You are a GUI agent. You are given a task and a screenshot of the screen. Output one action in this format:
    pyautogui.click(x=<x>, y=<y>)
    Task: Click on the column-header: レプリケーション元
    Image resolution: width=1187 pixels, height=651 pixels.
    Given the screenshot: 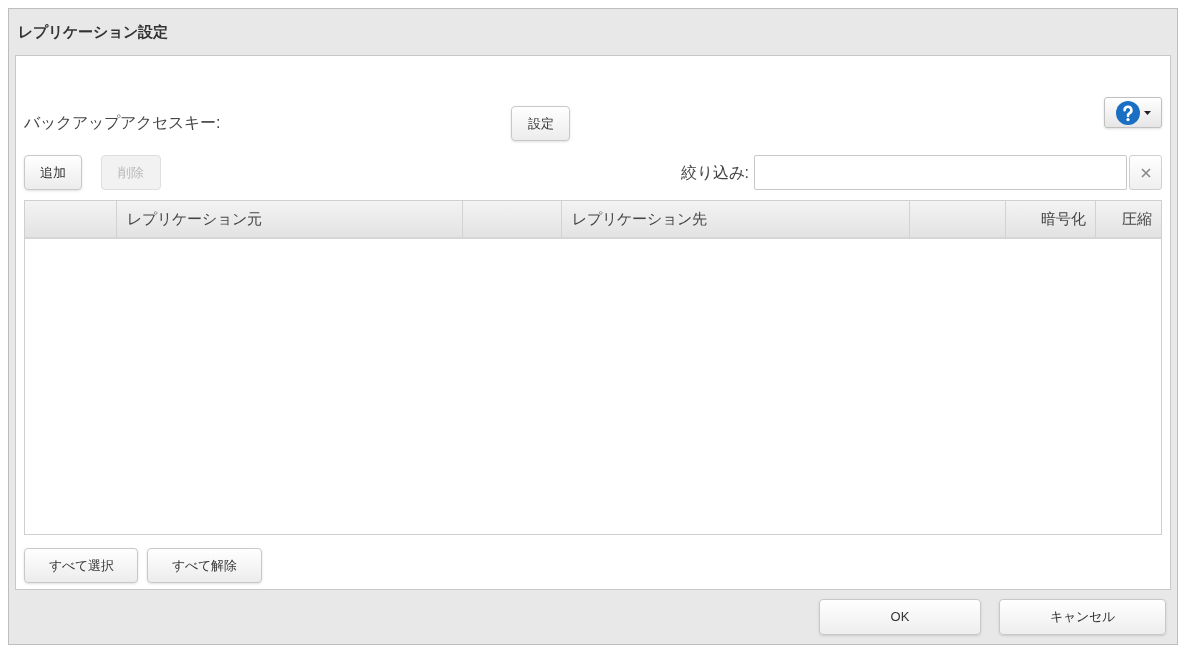 What is the action you would take?
    pyautogui.click(x=194, y=219)
    